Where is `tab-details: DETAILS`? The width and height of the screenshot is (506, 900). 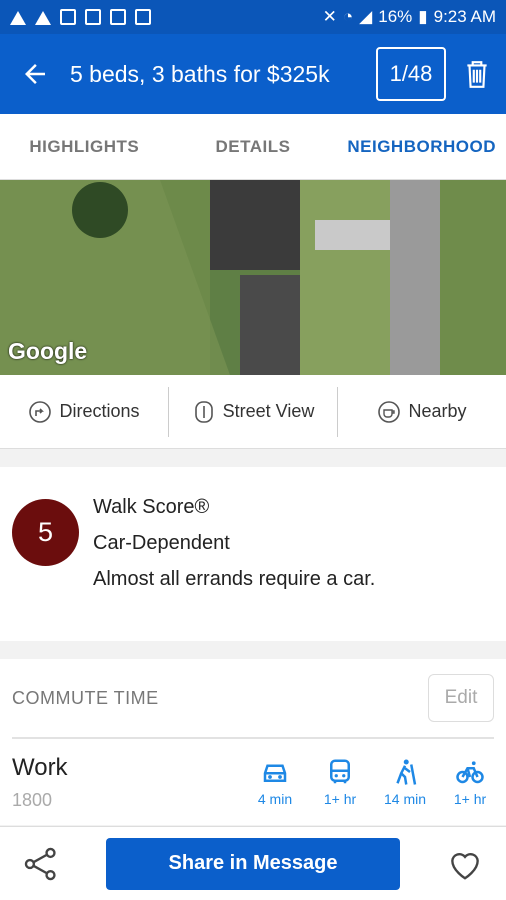
tab-details: DETAILS is located at coordinates (253, 147).